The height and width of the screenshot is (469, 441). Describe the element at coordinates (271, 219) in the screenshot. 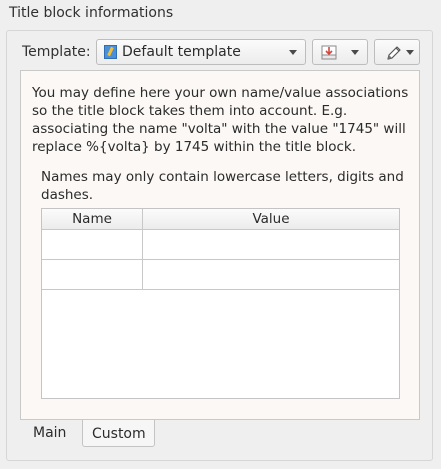

I see `column-header-value: Value` at that location.